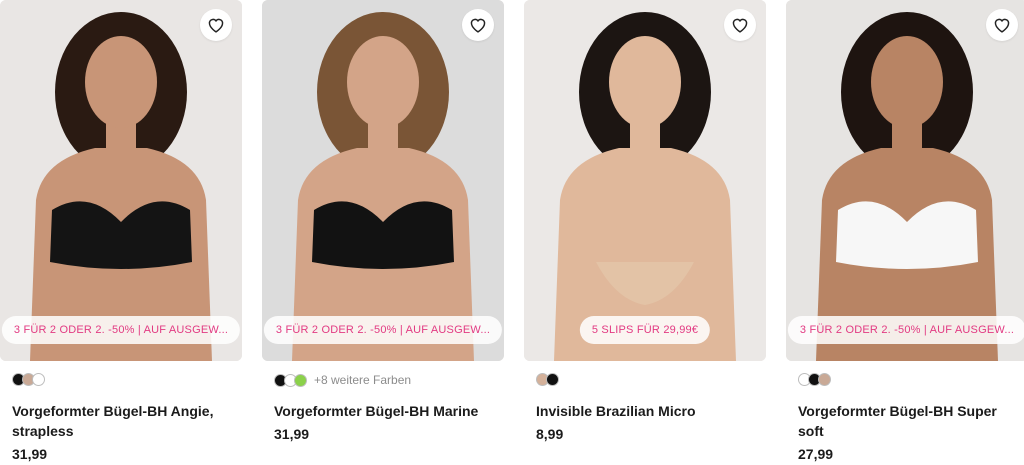  Describe the element at coordinates (646, 411) in the screenshot. I see `product-name: Invisible Brazilian Micro` at that location.